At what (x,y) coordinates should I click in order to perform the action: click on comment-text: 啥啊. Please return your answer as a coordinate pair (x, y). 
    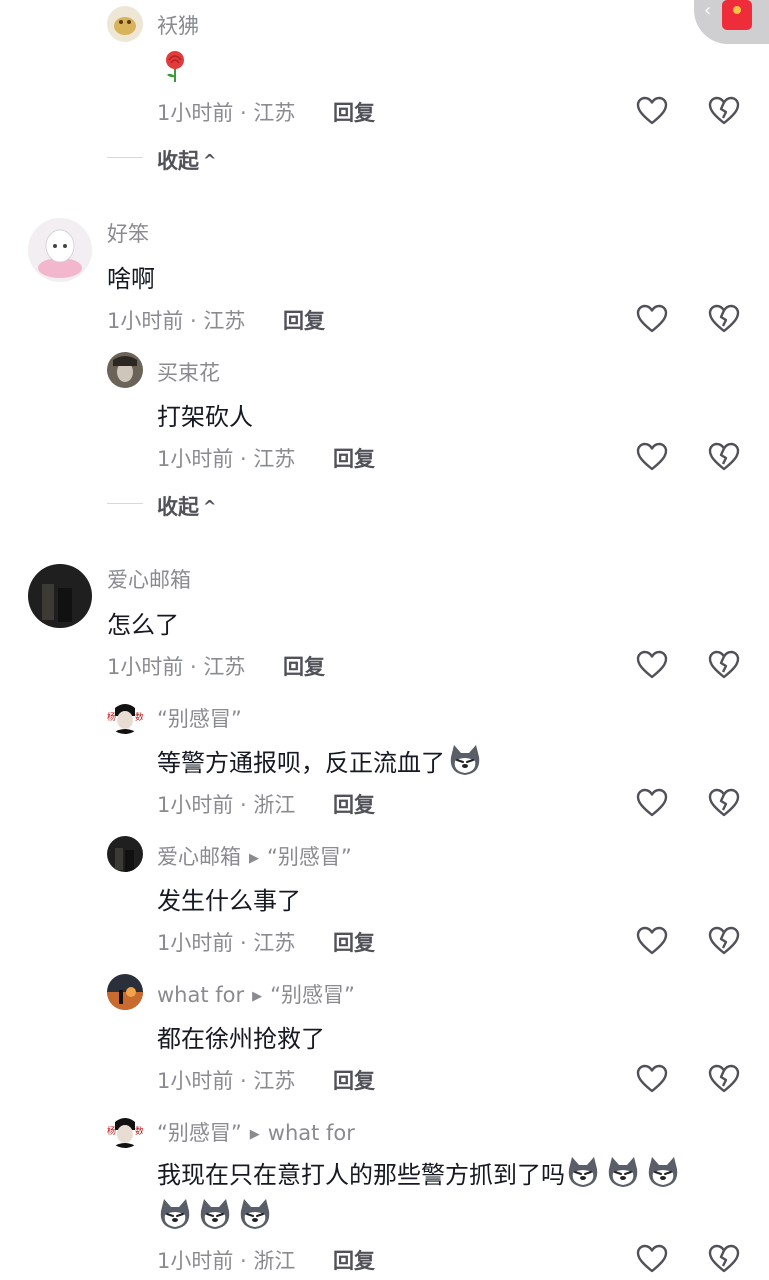
    Looking at the image, I should click on (131, 279).